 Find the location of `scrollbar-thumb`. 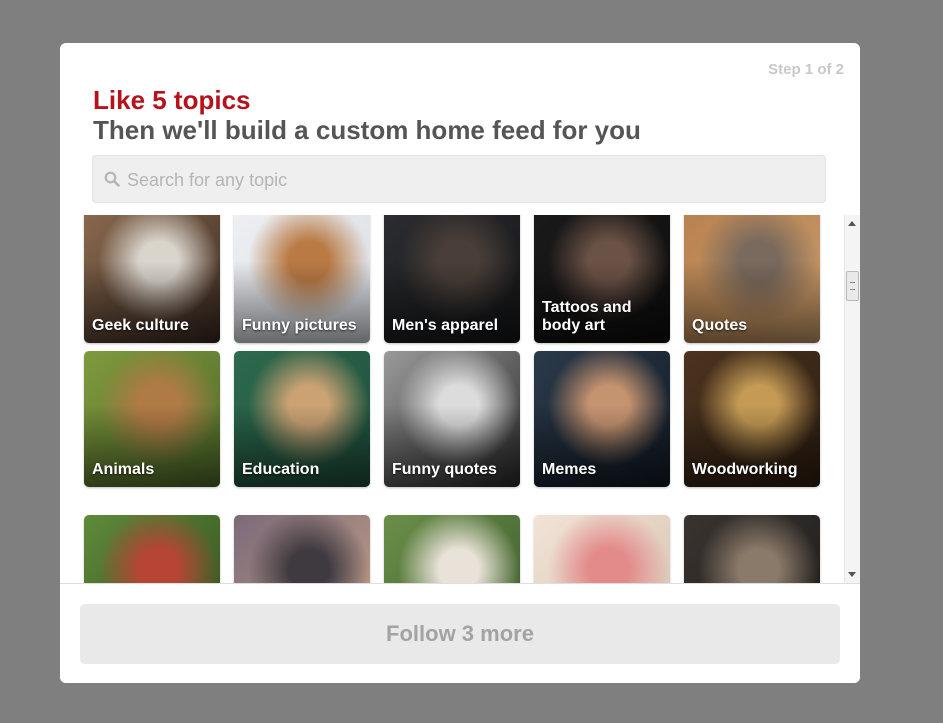

scrollbar-thumb is located at coordinates (852, 286).